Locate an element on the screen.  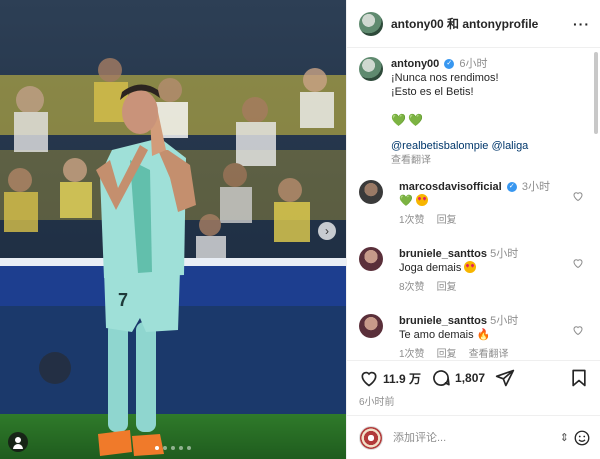
comment-item: marcosdavisofficial ✓ 3小时 💚 1次赞 回复 is located at coordinates (471, 204).